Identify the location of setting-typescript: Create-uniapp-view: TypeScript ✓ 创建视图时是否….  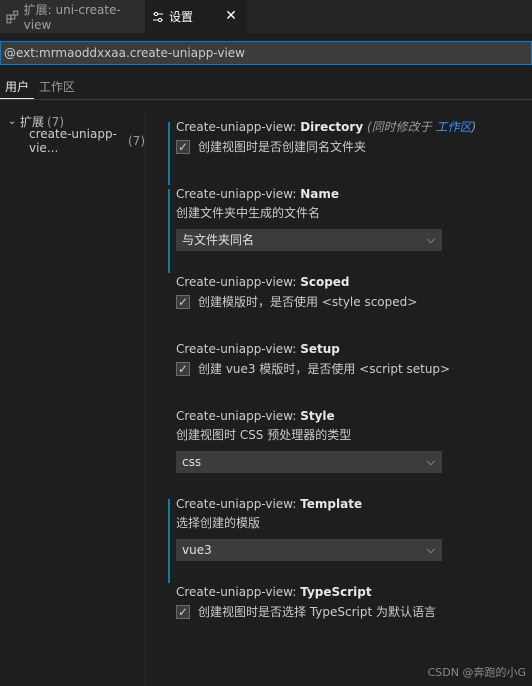
(318, 605).